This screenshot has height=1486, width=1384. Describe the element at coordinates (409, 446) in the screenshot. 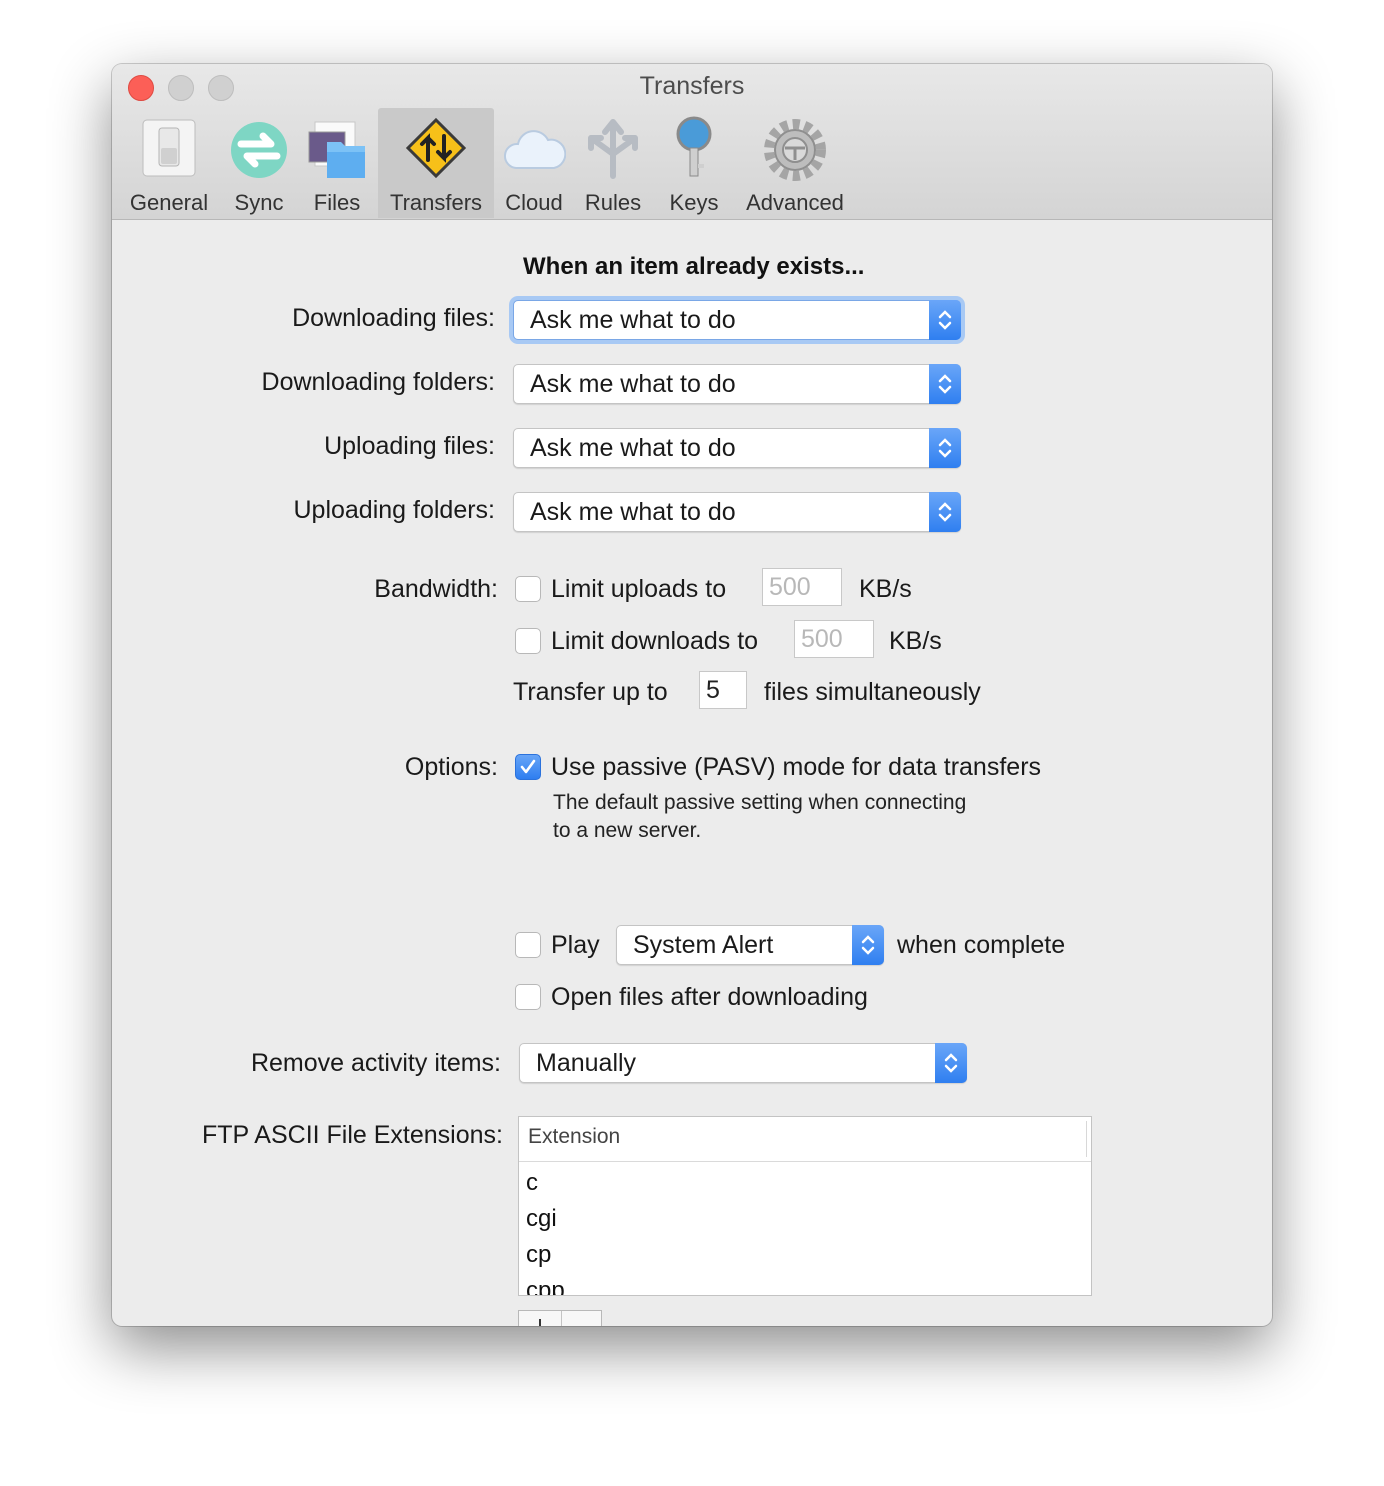

I see `uploading-files-label: Uploading files:` at that location.